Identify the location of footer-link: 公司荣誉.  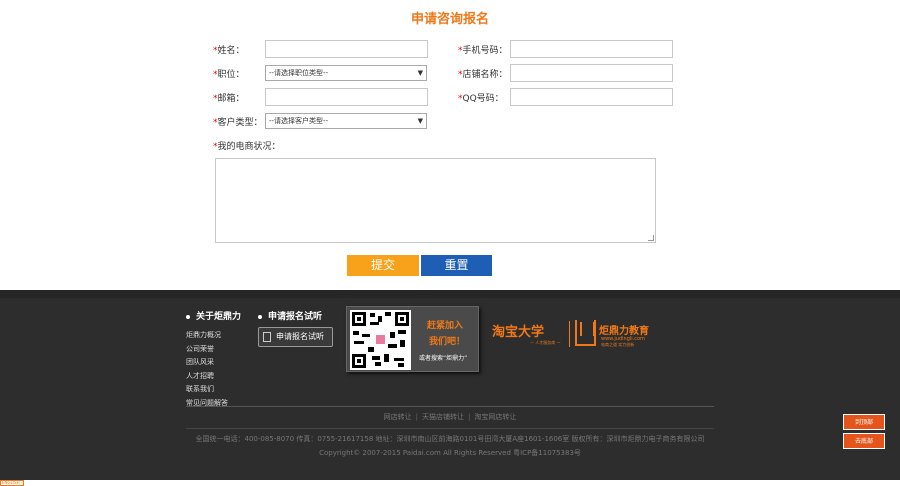
(207, 350).